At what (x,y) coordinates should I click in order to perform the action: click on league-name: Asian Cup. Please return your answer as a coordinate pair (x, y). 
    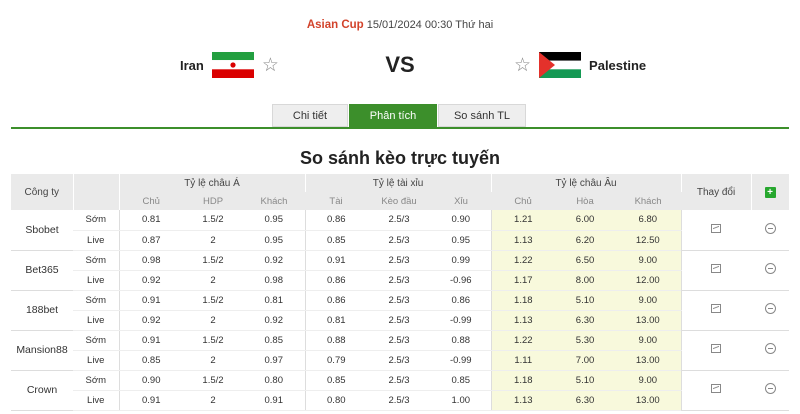
    Looking at the image, I should click on (335, 25).